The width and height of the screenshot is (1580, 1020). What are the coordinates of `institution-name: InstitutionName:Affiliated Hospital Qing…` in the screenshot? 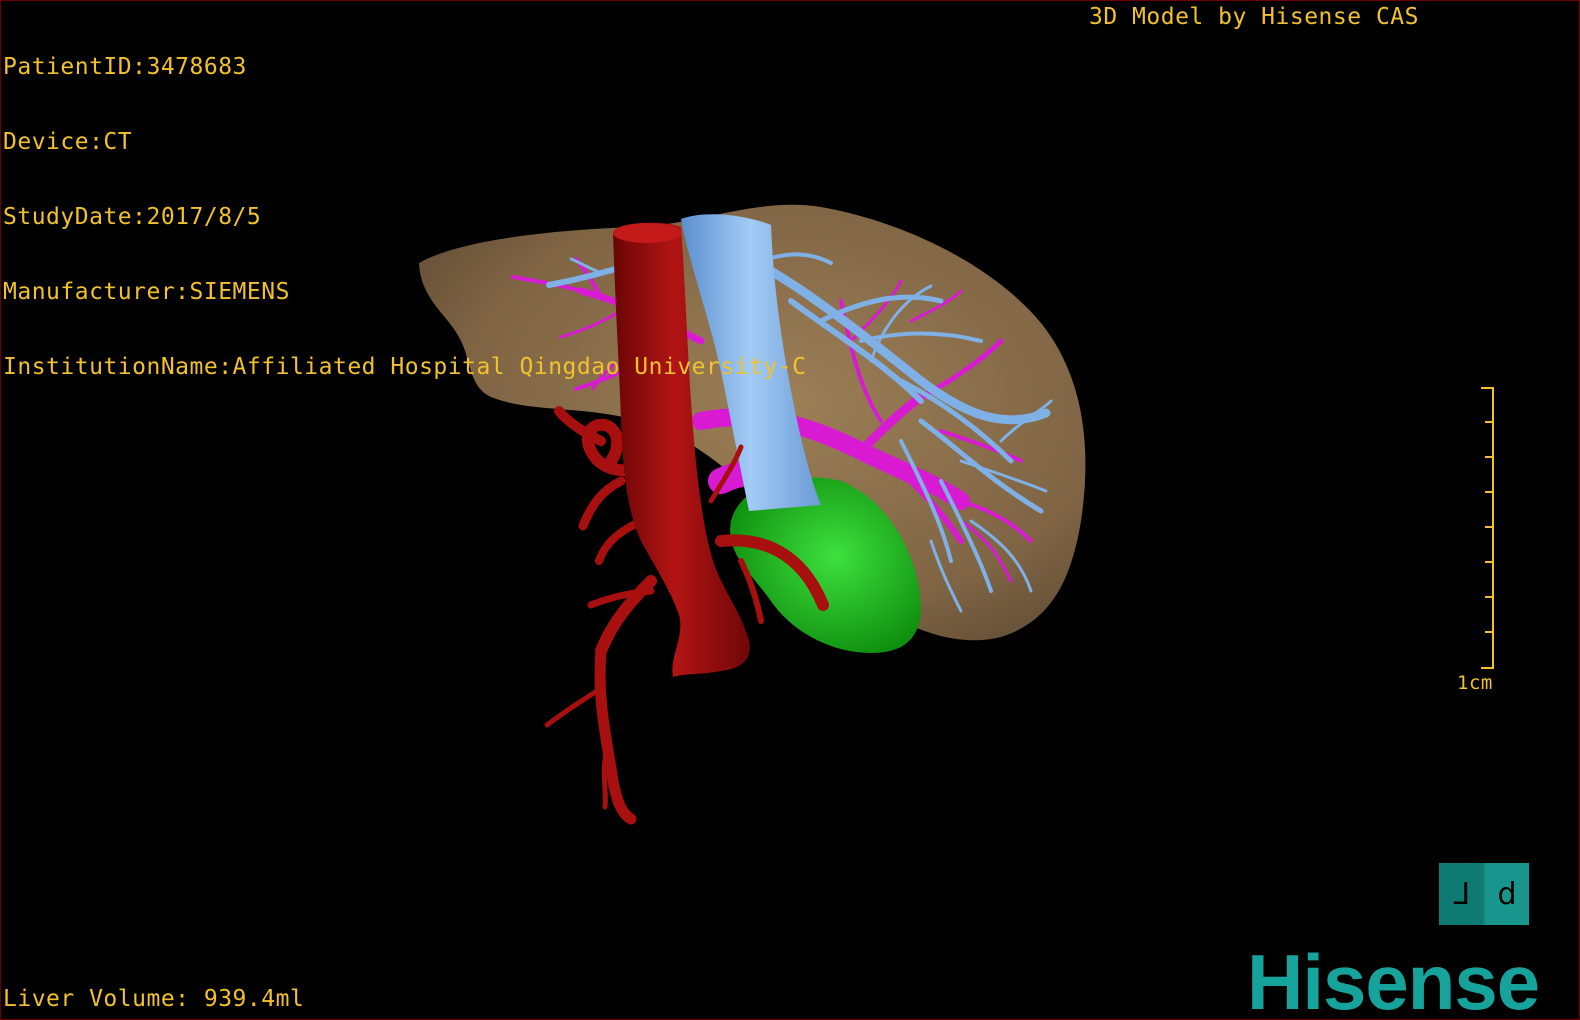 It's located at (405, 367).